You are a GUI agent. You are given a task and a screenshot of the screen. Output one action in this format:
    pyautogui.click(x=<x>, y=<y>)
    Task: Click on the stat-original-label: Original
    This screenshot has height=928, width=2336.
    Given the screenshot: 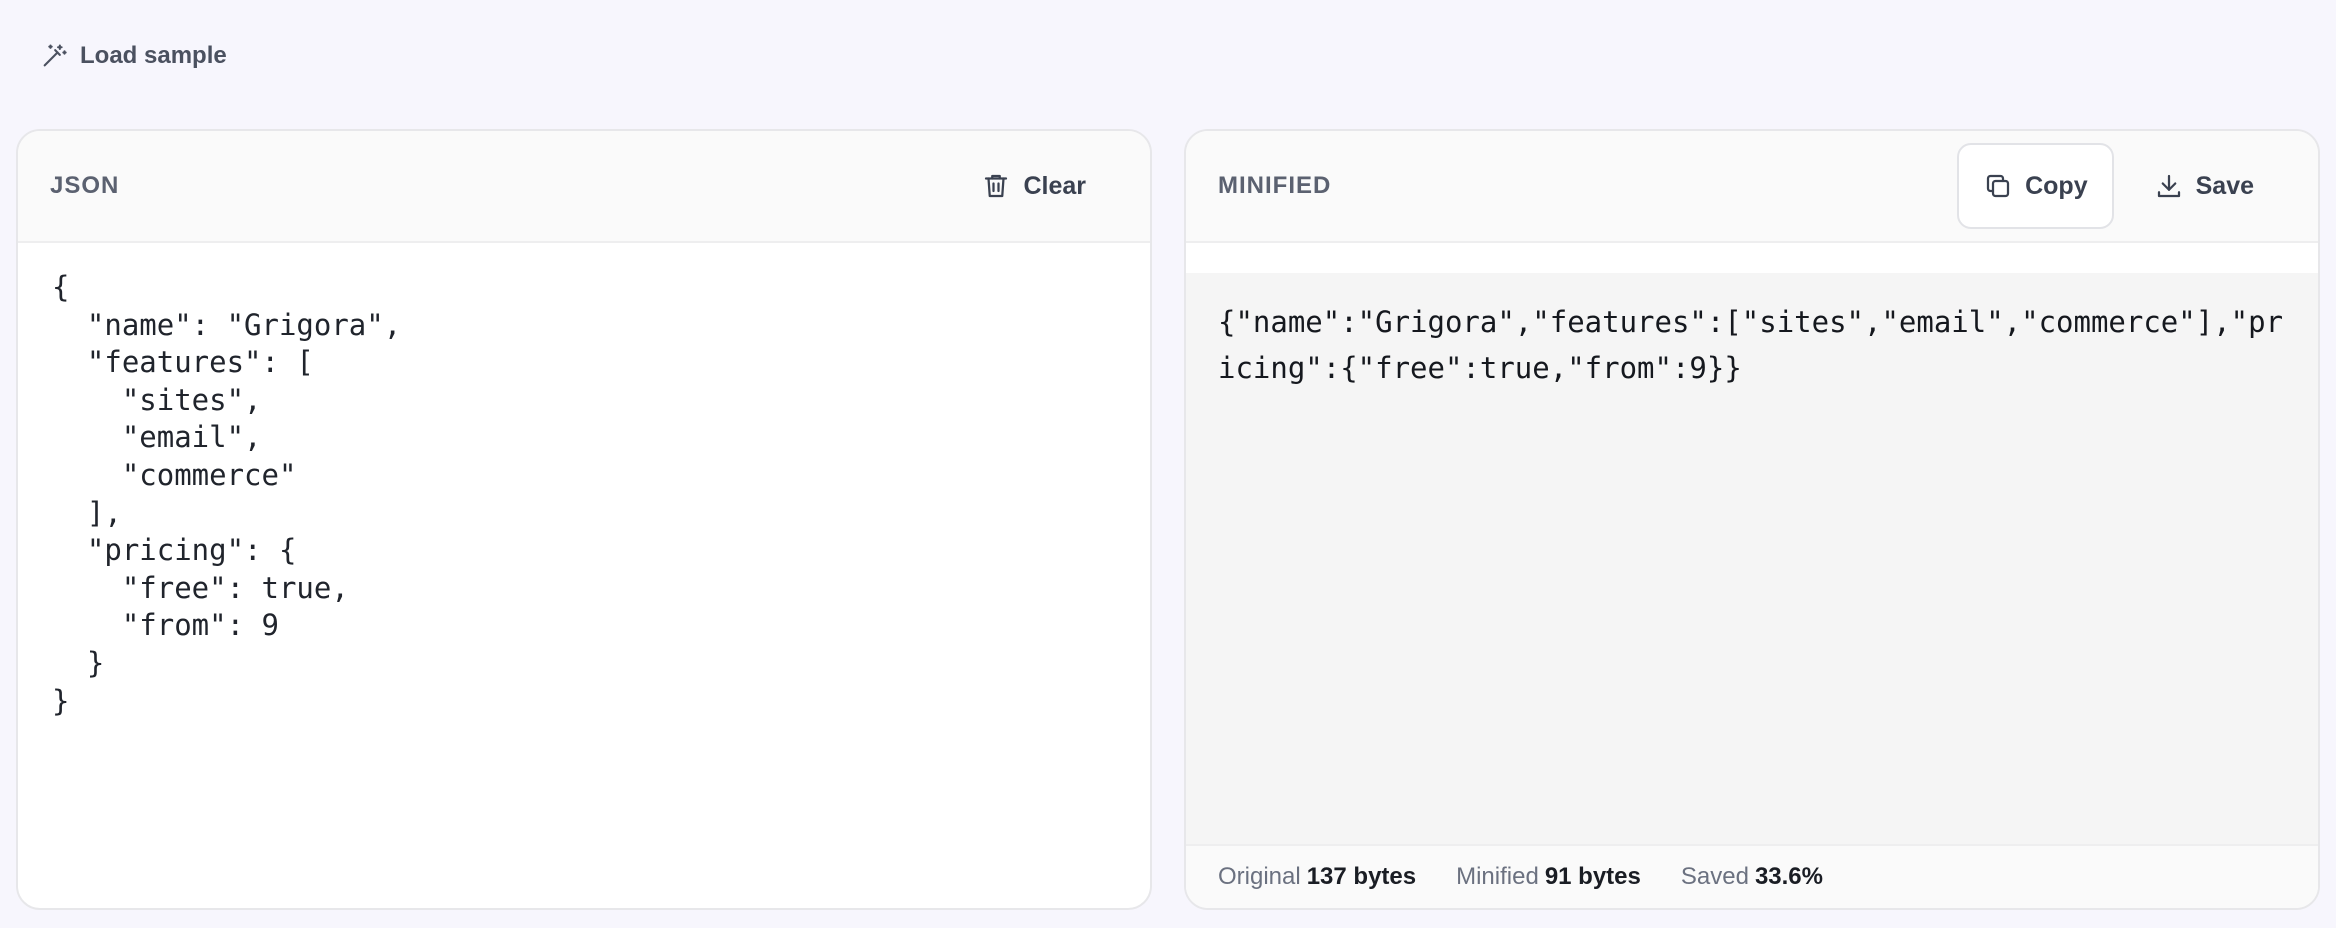 What is the action you would take?
    pyautogui.click(x=1259, y=876)
    